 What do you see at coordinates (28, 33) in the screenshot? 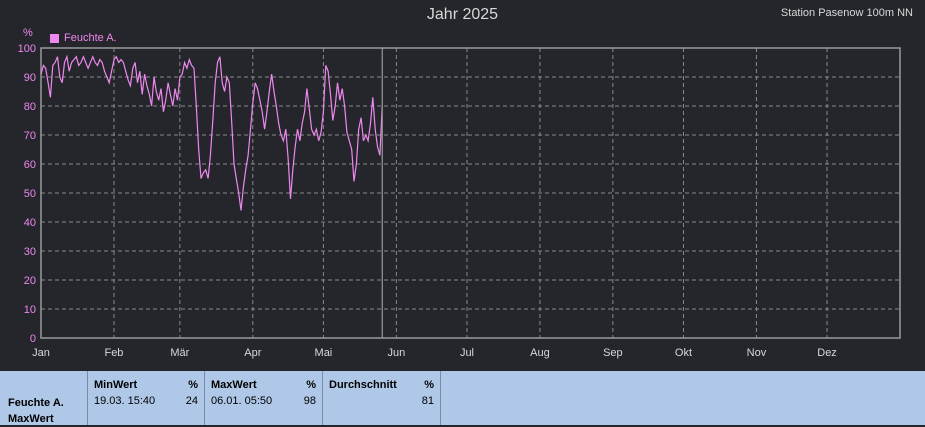
I see `y-axis-unit: %` at bounding box center [28, 33].